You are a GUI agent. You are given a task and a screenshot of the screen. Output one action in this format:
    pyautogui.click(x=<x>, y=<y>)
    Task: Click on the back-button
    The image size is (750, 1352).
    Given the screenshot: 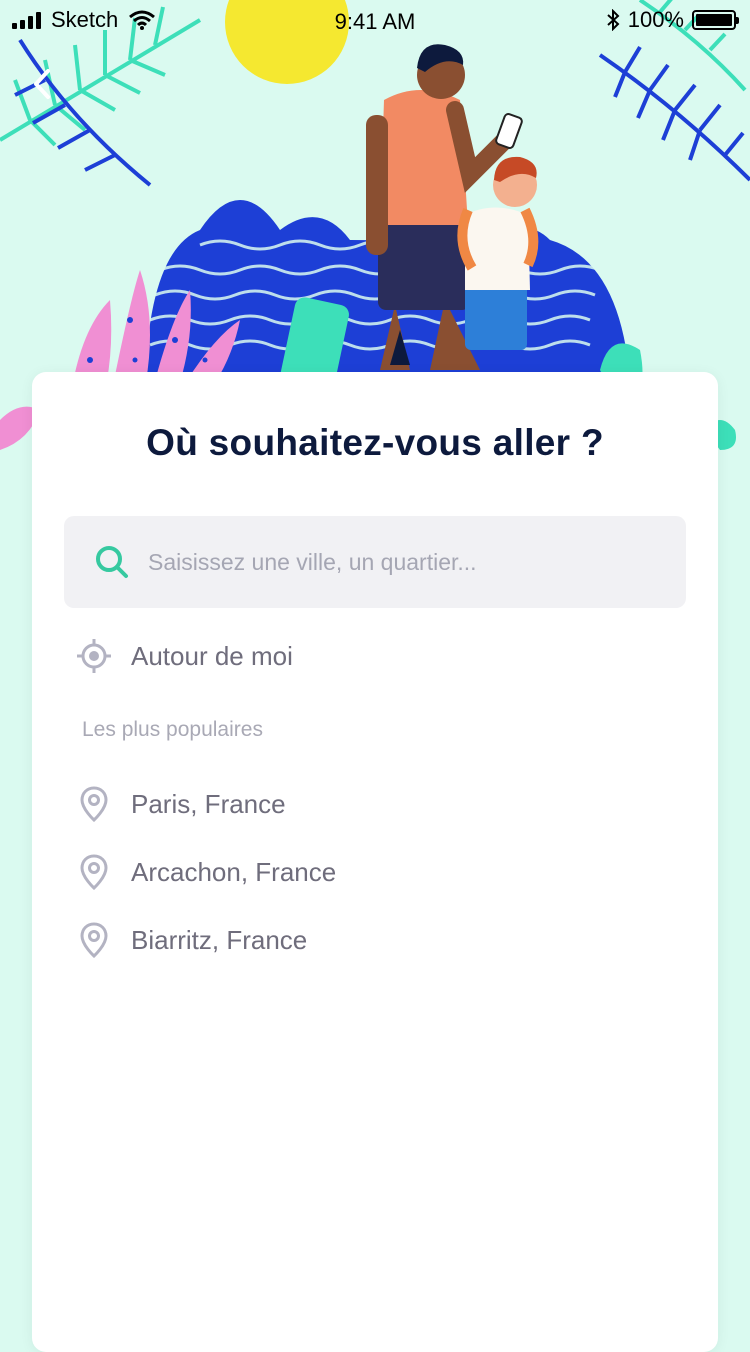 What is the action you would take?
    pyautogui.click(x=42, y=84)
    